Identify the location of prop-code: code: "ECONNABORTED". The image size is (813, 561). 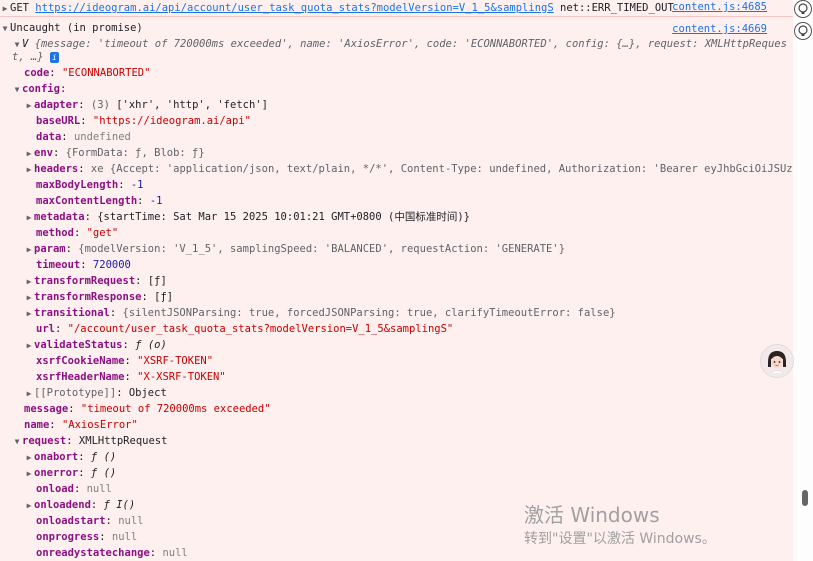
(87, 73).